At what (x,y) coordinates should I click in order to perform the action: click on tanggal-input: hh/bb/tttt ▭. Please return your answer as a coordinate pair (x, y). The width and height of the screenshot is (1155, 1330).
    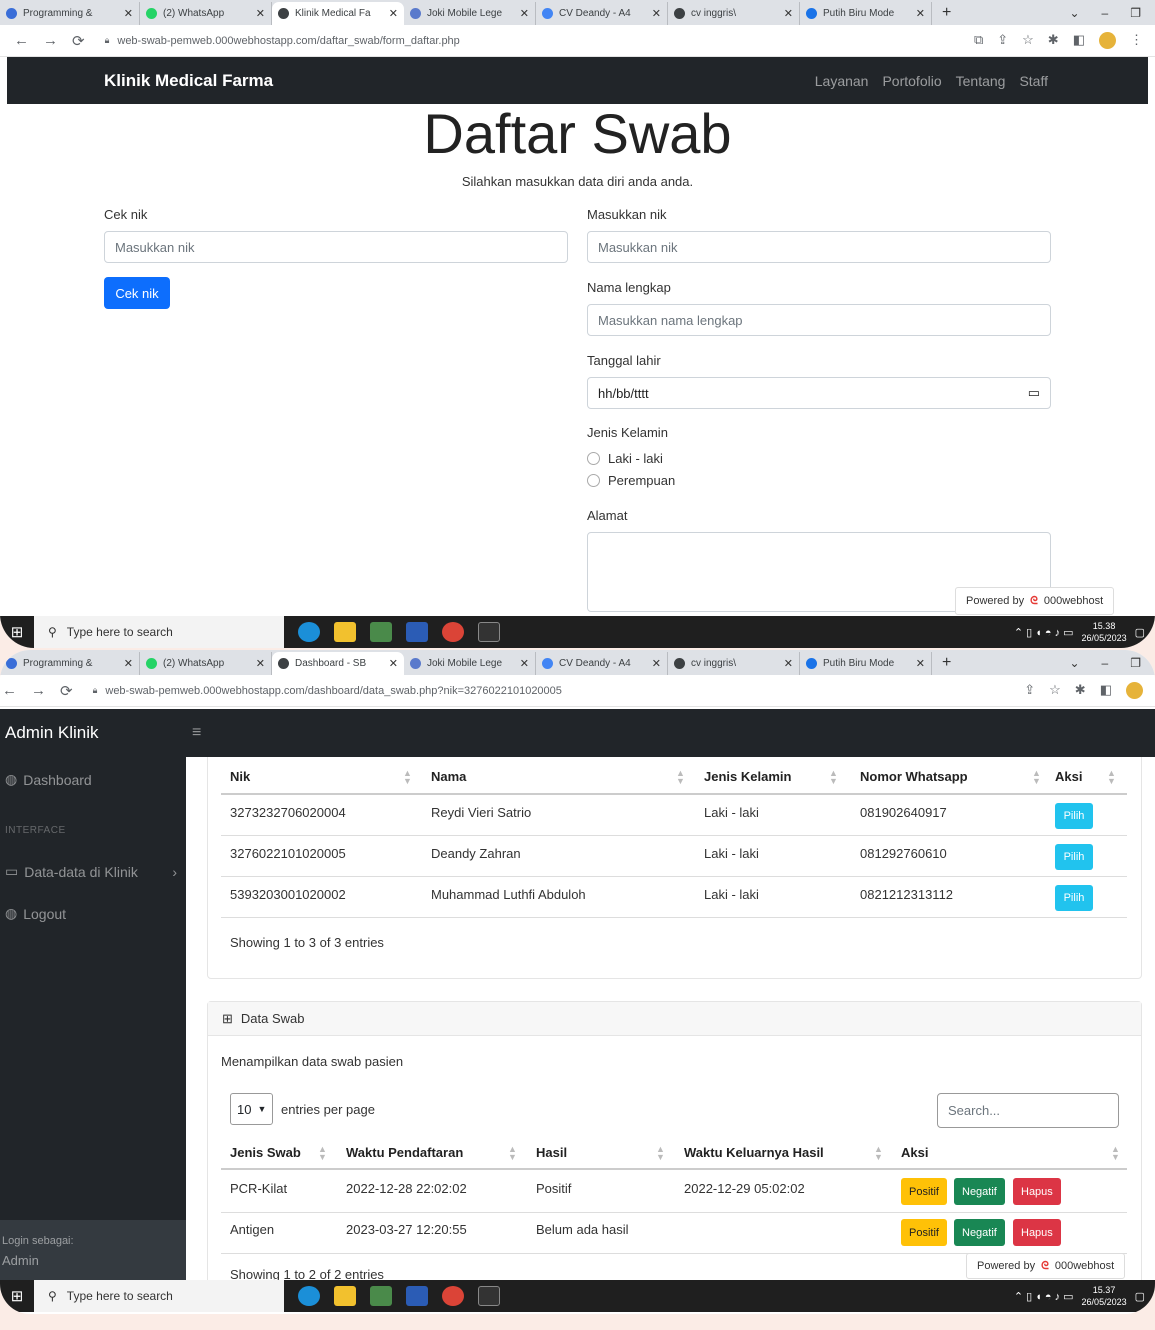
    Looking at the image, I should click on (819, 393).